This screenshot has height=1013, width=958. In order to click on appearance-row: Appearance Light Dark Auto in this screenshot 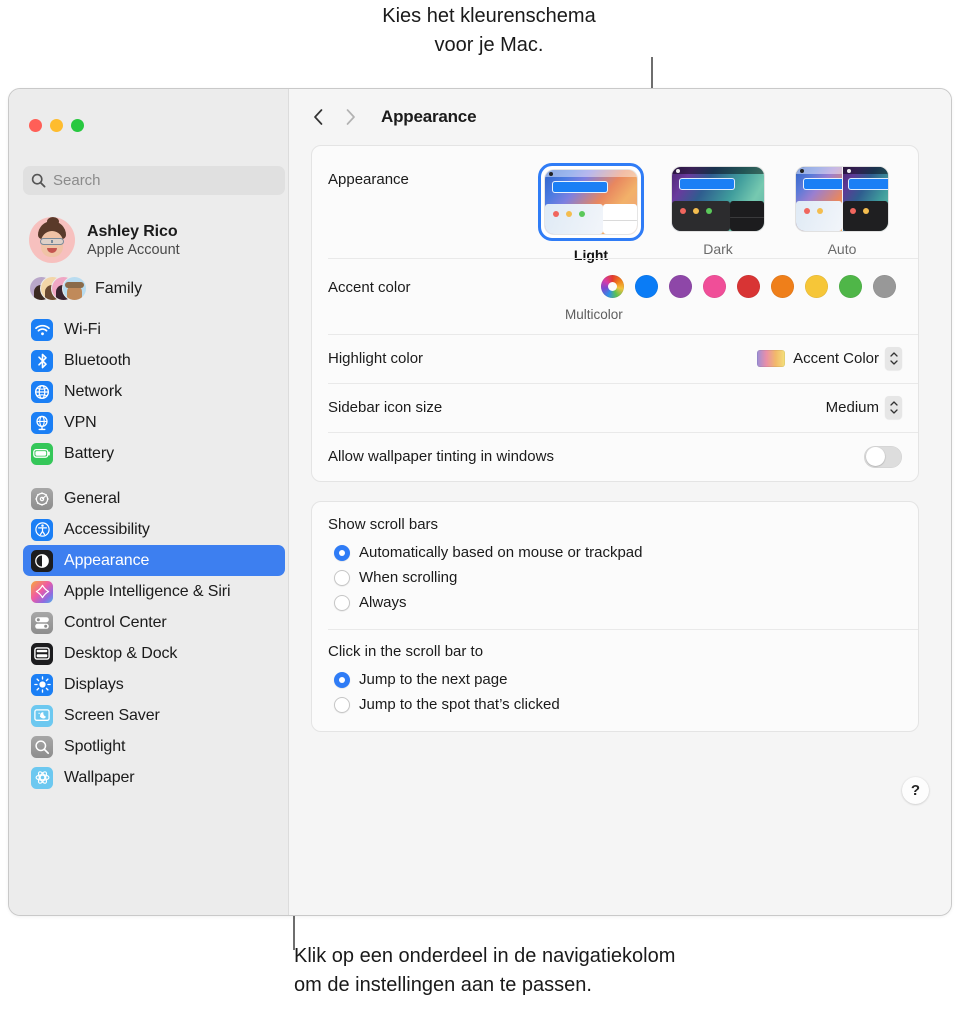, I will do `click(615, 204)`.